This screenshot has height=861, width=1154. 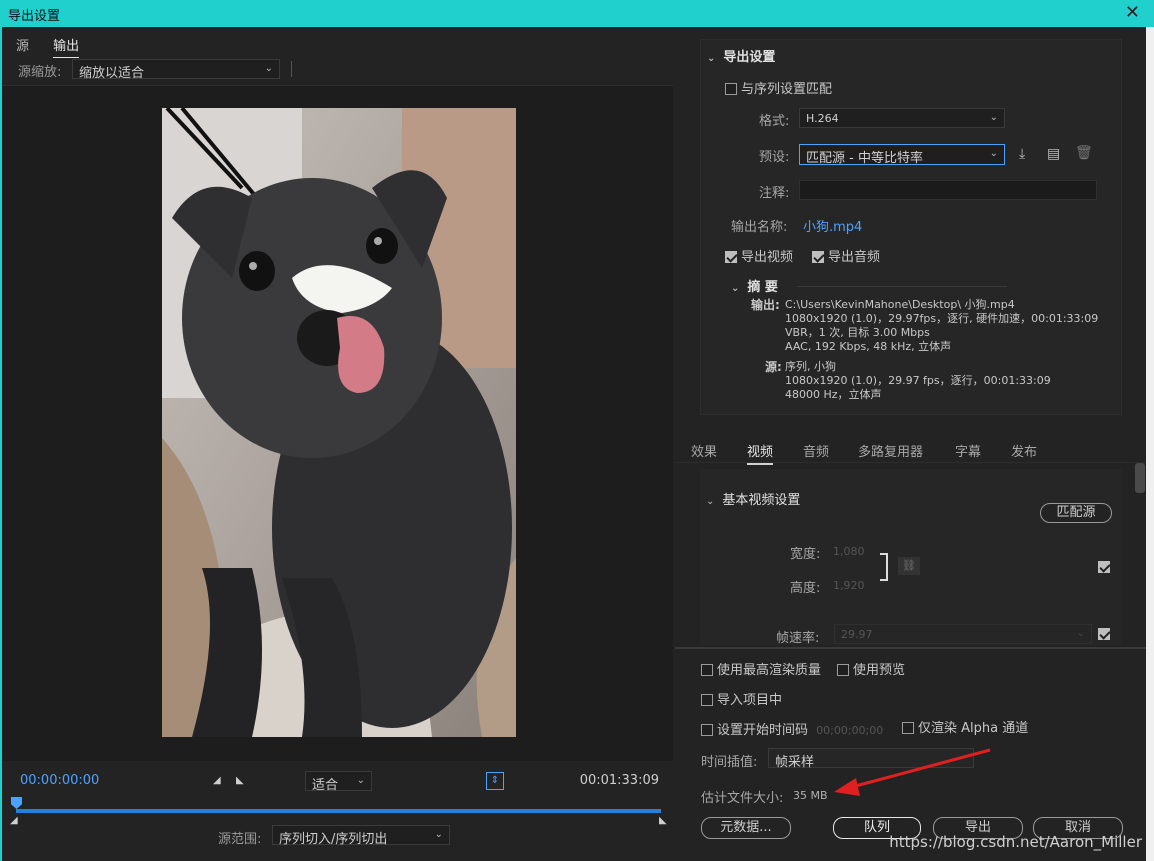 What do you see at coordinates (822, 118) in the screenshot?
I see `format-value: H.264` at bounding box center [822, 118].